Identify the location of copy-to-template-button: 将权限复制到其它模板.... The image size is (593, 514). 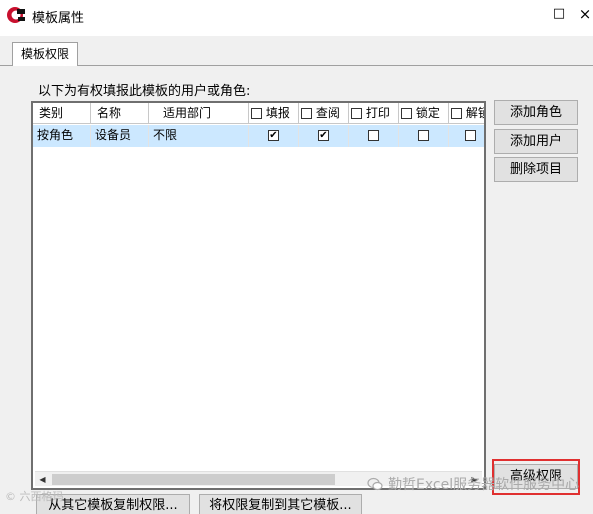
(280, 504).